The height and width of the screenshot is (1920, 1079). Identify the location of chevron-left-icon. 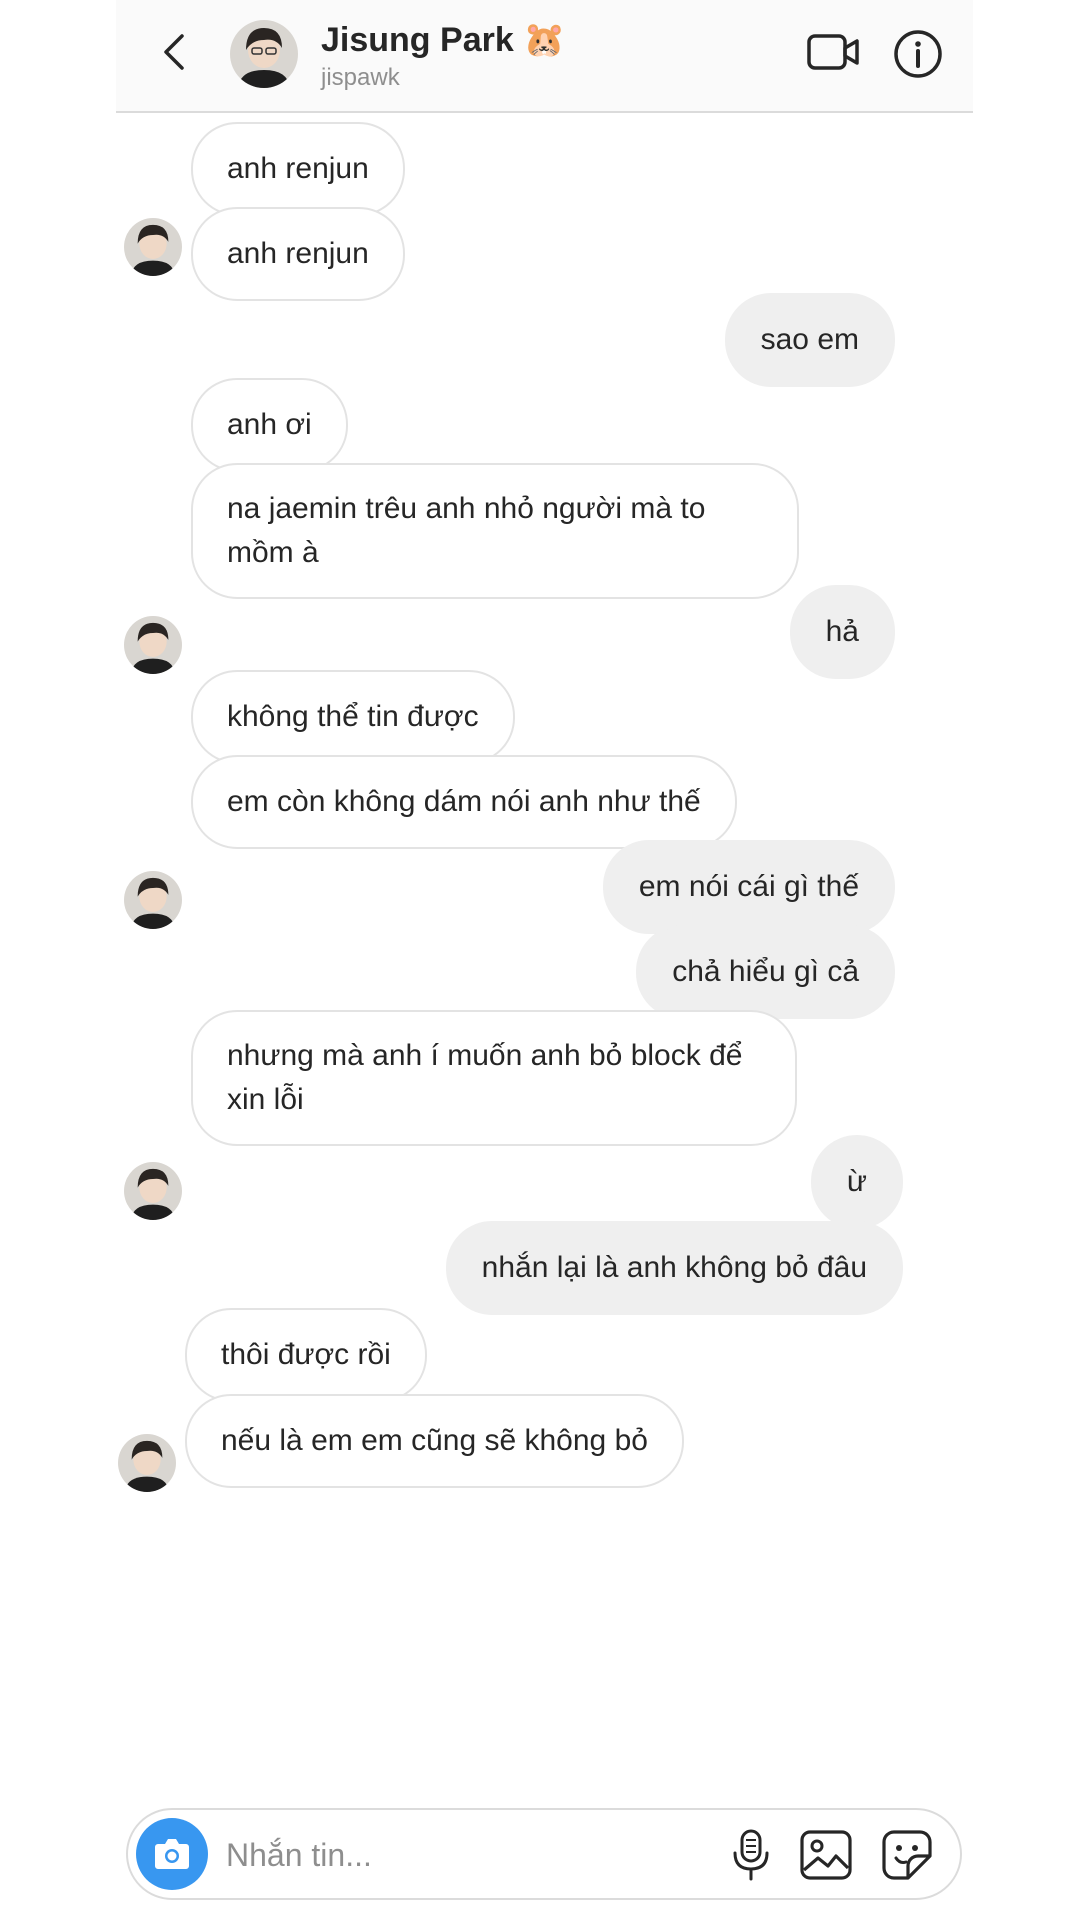
(174, 52).